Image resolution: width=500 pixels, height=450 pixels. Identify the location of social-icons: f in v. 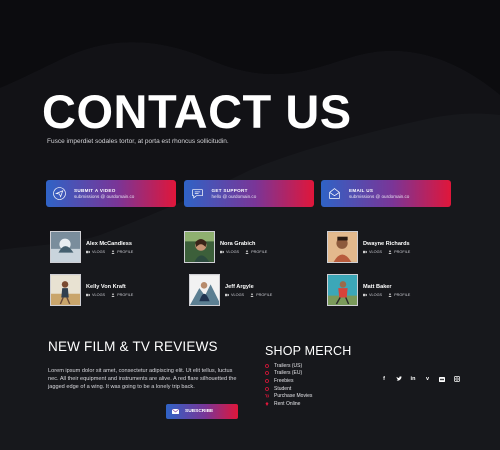
(420, 379).